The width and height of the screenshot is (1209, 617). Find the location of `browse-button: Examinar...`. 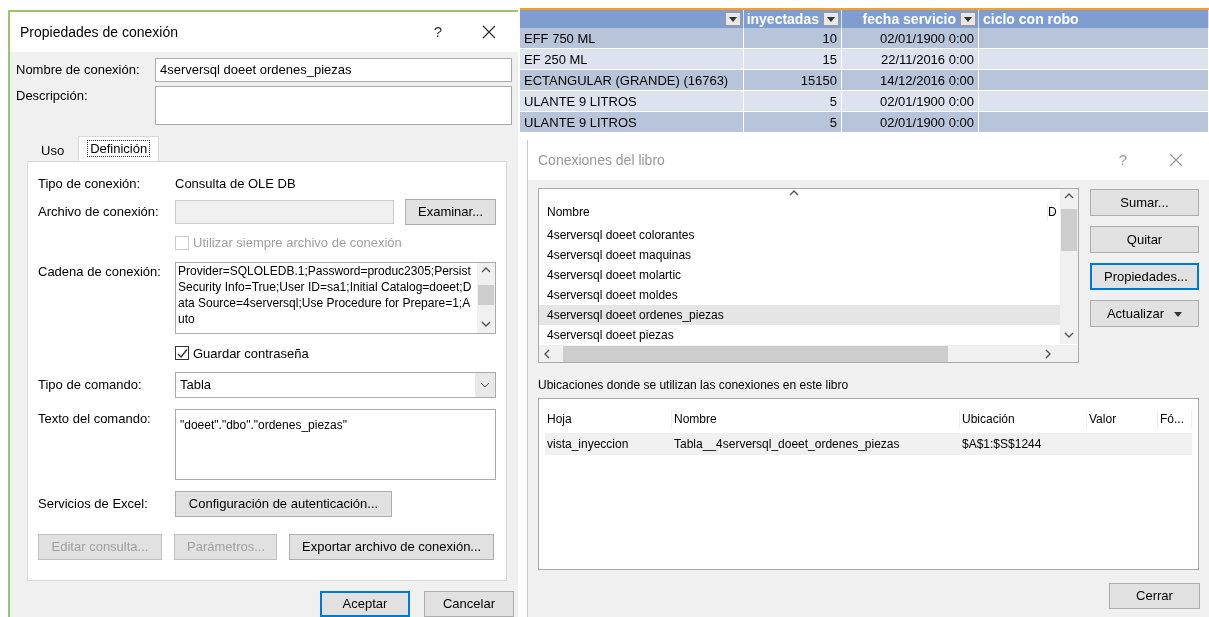

browse-button: Examinar... is located at coordinates (450, 212).